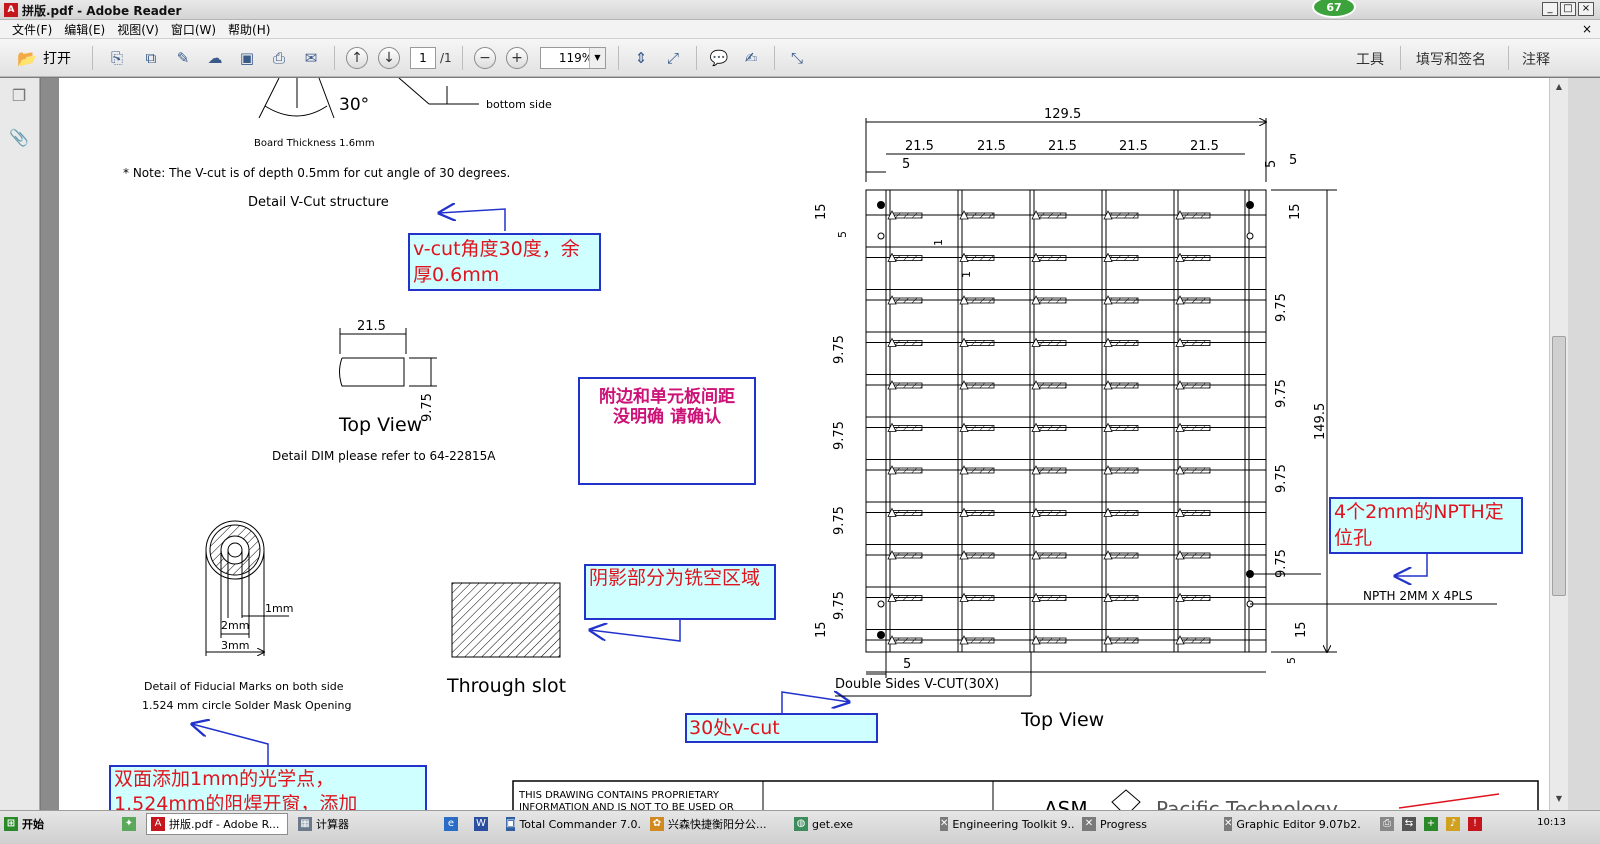  I want to click on fill-sign-pane-button: 填写和签名, so click(1451, 59).